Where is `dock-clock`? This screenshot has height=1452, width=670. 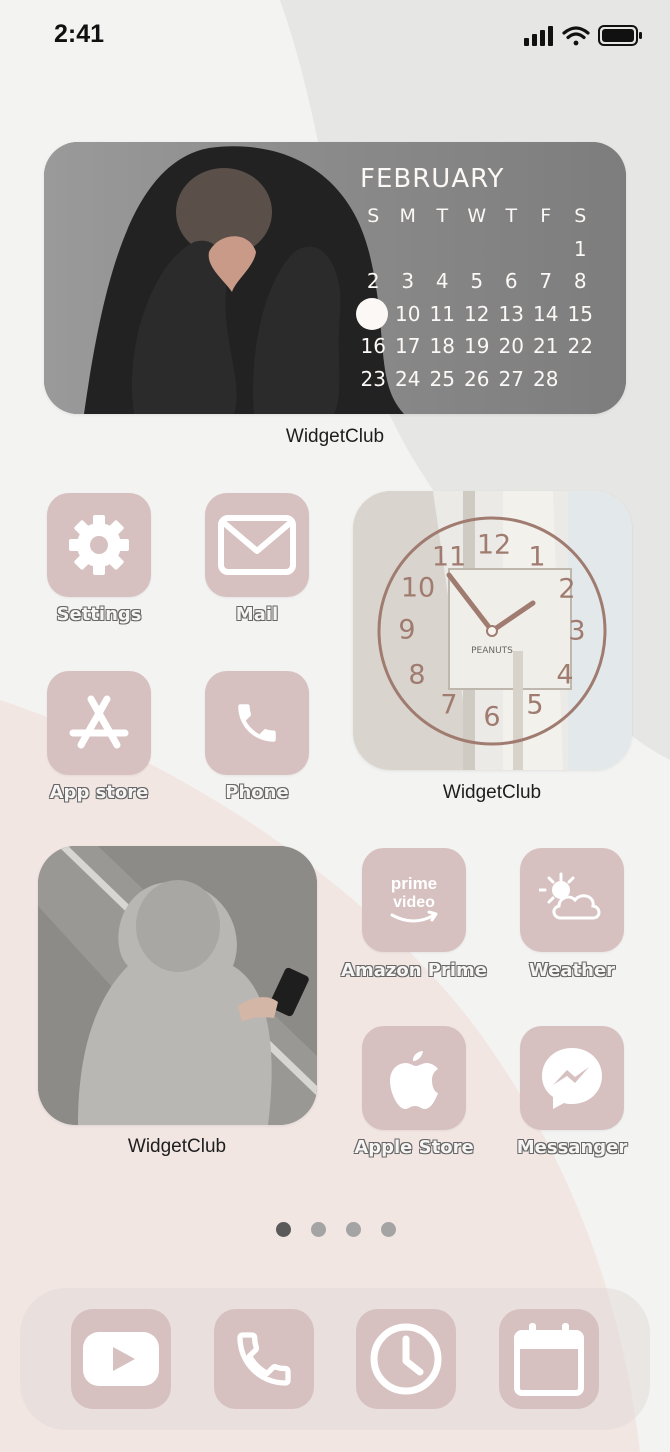
dock-clock is located at coordinates (406, 1359).